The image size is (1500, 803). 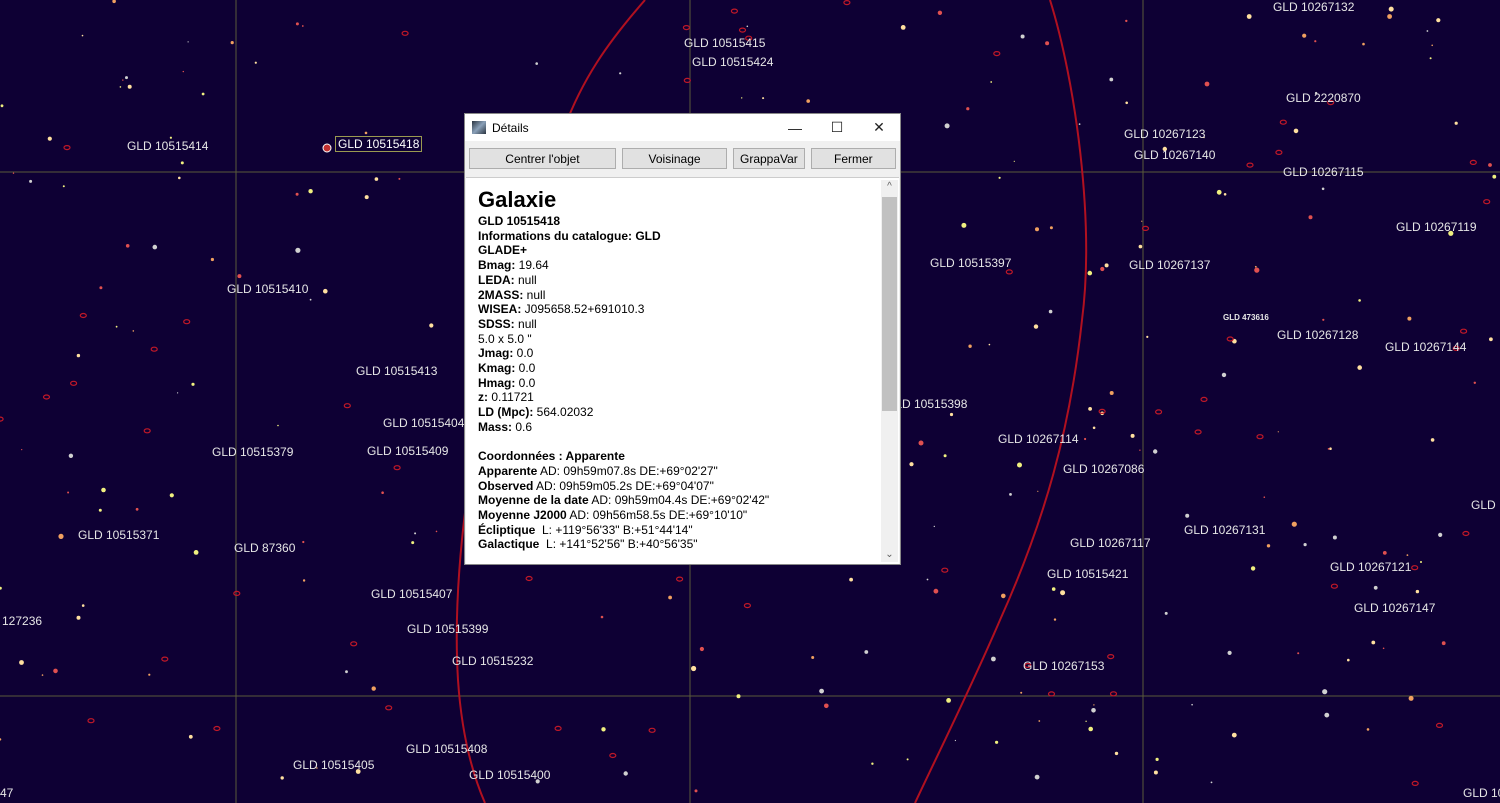 I want to click on object-label: GLD 10267123, so click(x=1164, y=134).